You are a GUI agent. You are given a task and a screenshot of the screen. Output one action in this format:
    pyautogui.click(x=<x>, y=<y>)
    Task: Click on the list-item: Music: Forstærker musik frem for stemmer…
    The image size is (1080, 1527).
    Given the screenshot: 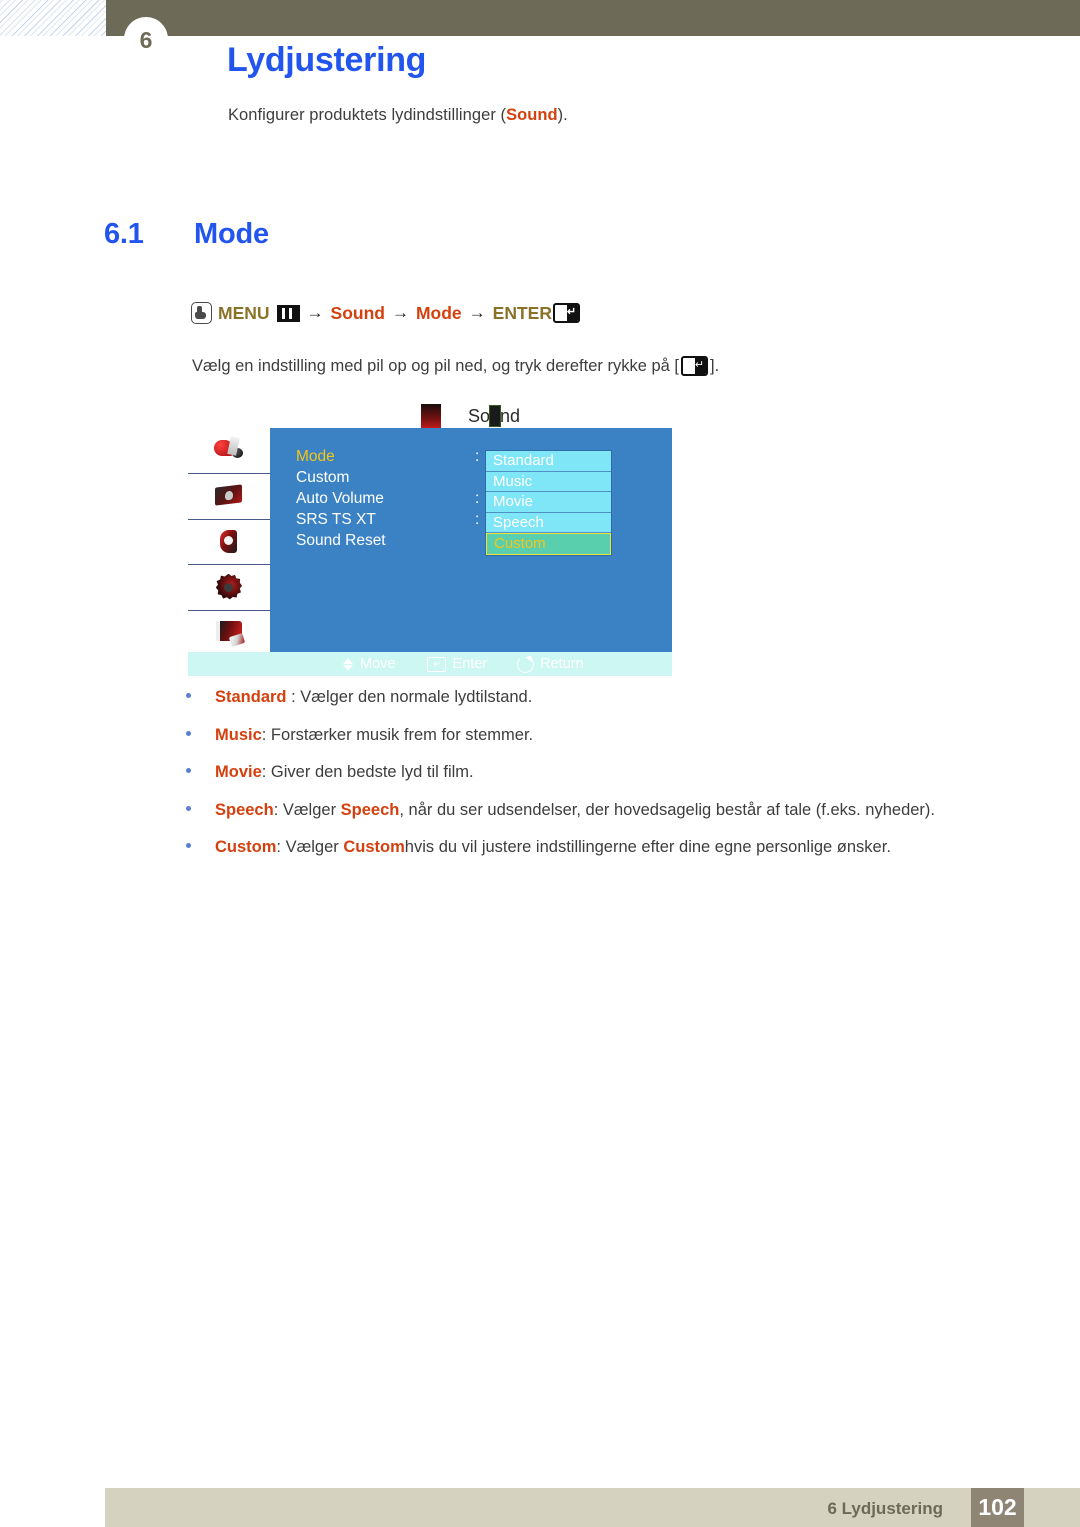 What is the action you would take?
    pyautogui.click(x=601, y=735)
    